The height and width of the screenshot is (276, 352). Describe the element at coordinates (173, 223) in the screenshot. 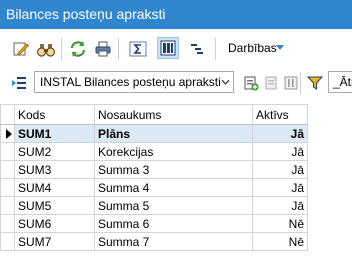

I see `cell-nosaukums: Summa 6` at that location.